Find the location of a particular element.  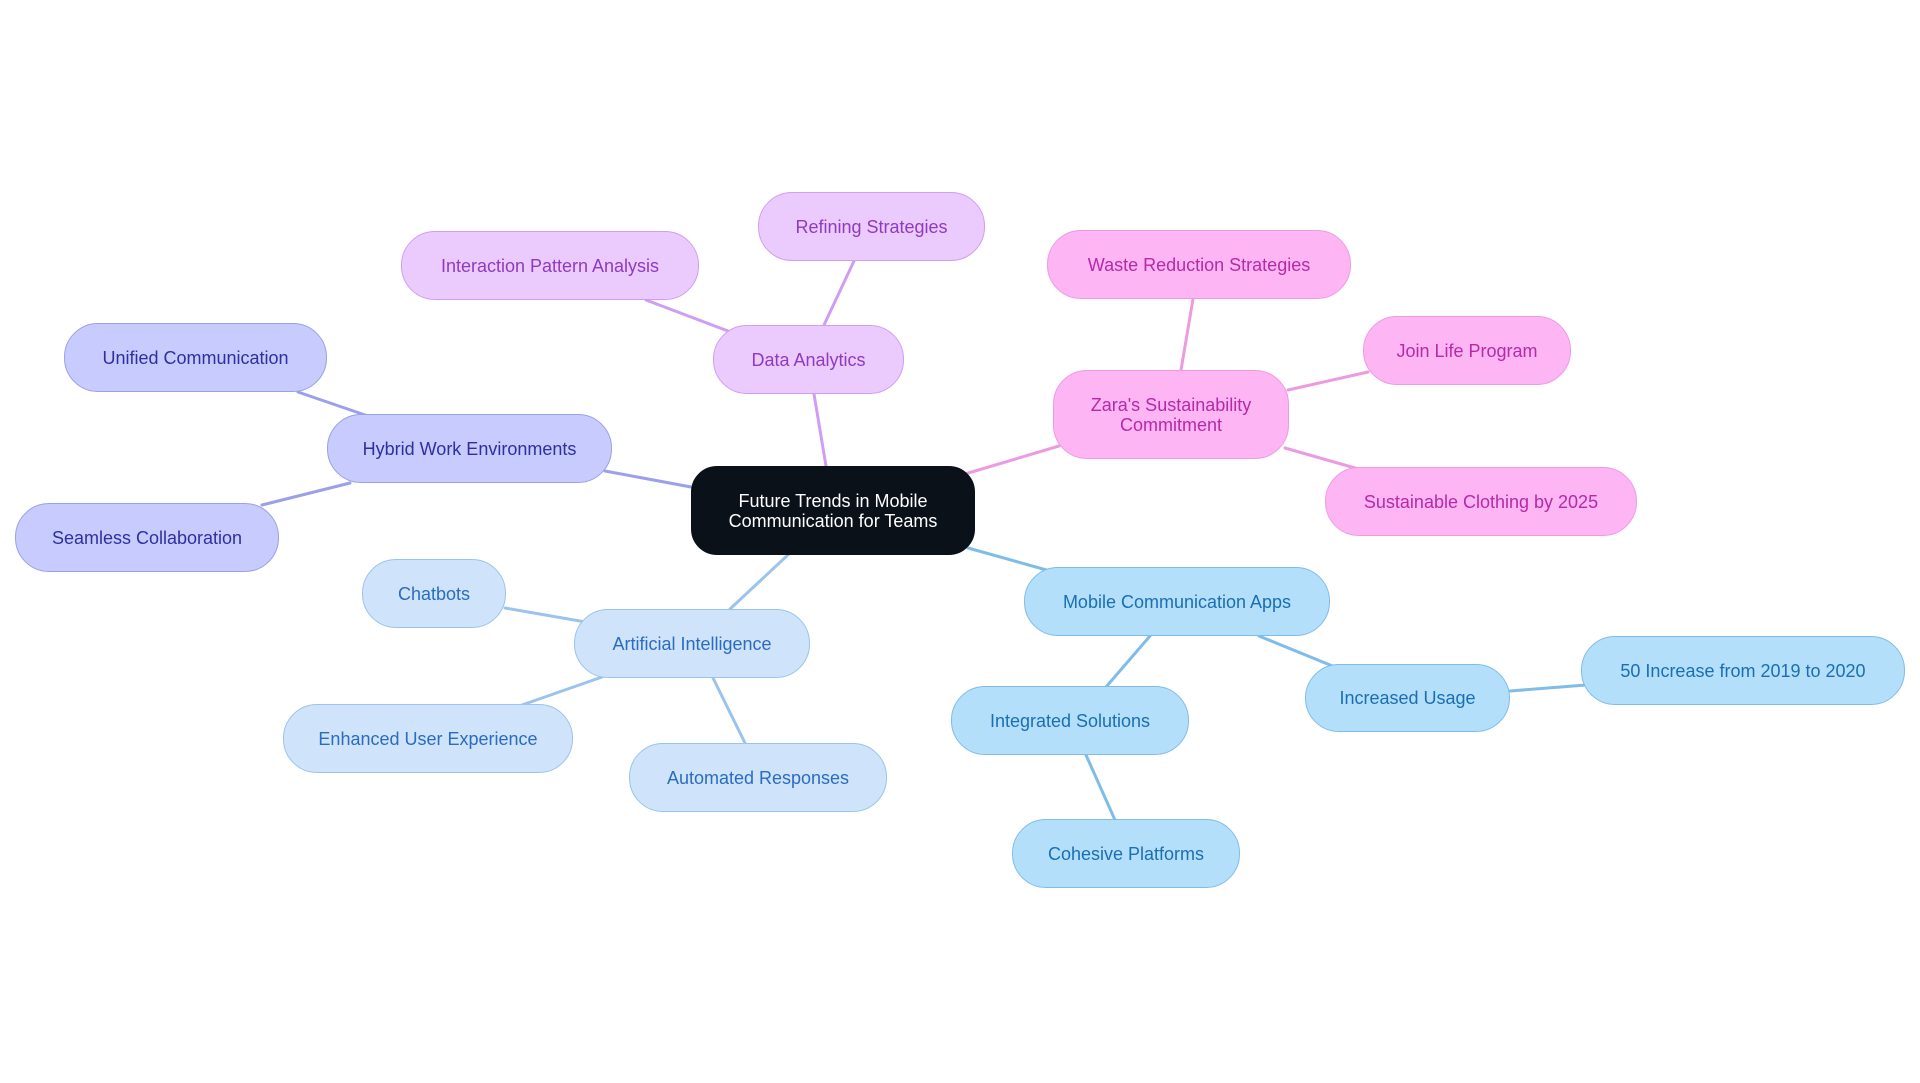

connector-analytics-to-interaction is located at coordinates (687, 315).